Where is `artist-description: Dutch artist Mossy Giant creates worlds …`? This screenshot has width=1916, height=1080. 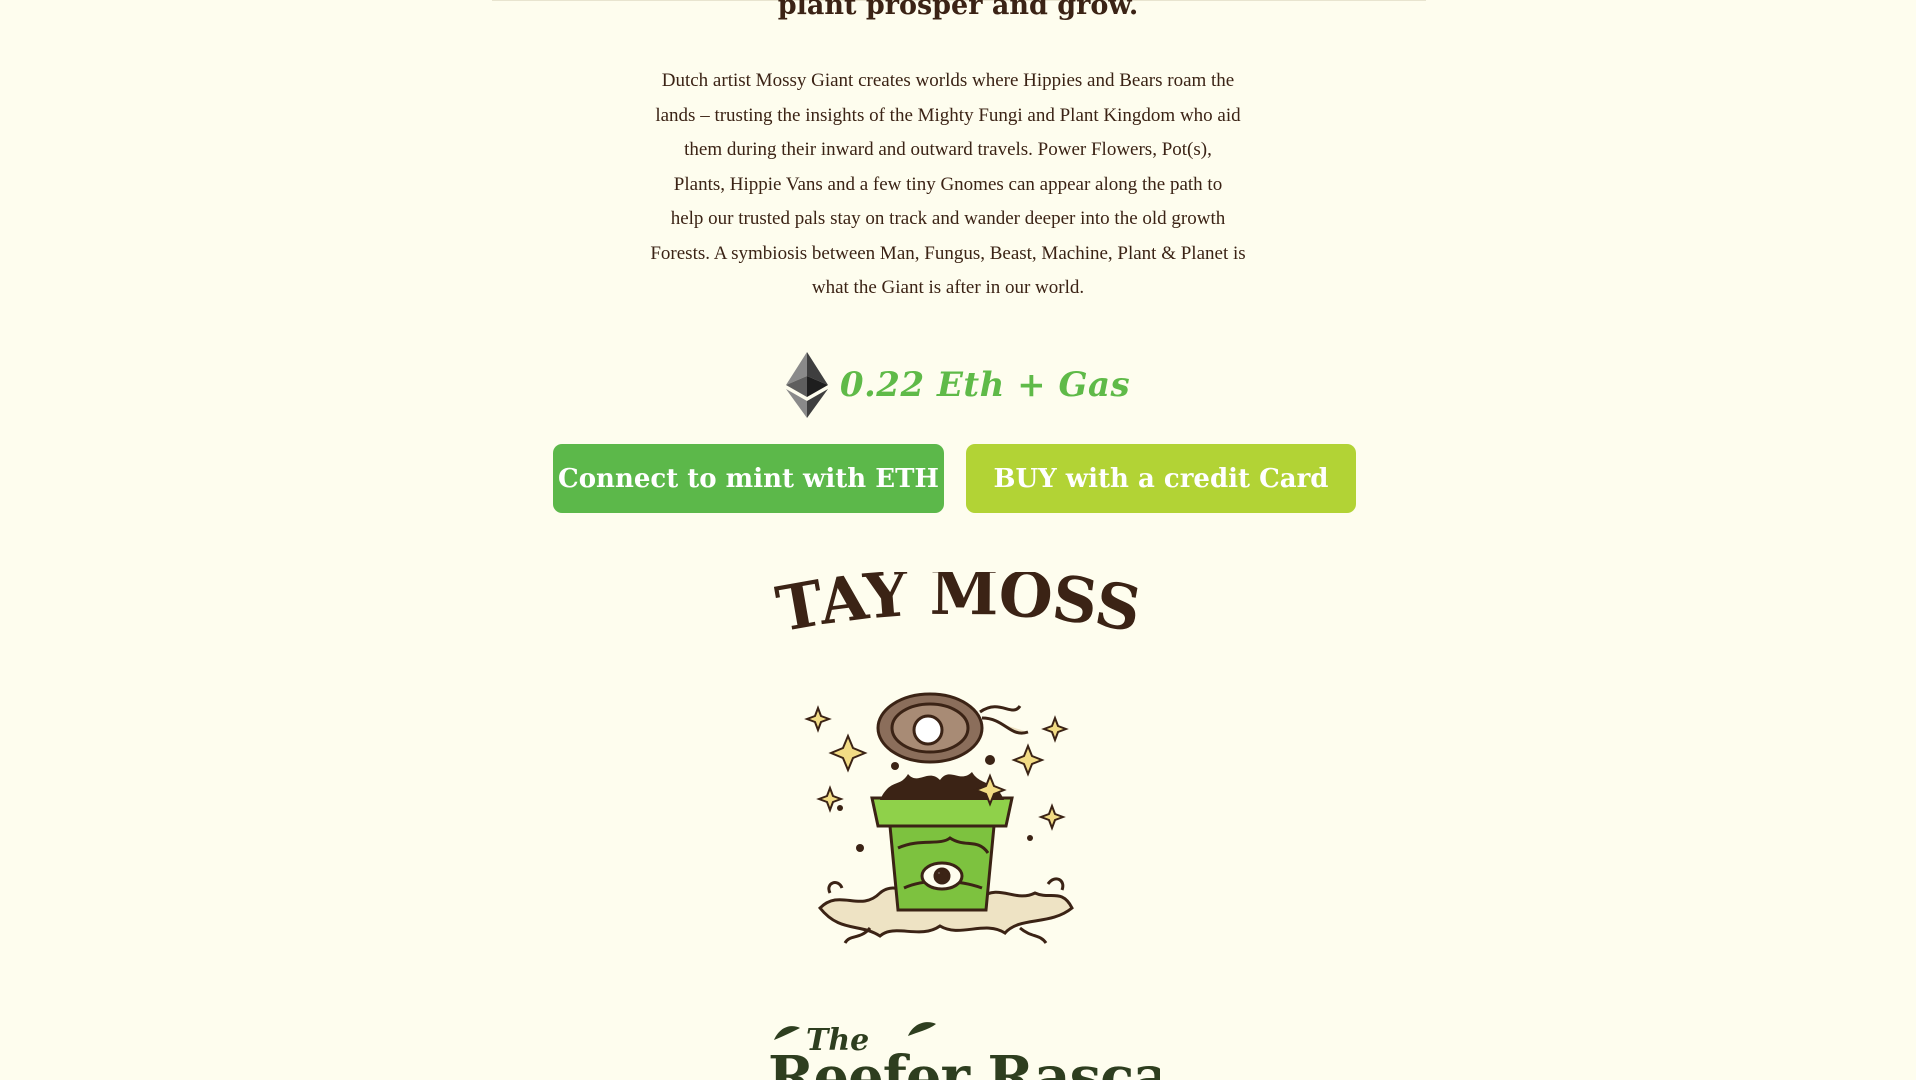
artist-description: Dutch artist Mossy Giant creates worlds … is located at coordinates (948, 184).